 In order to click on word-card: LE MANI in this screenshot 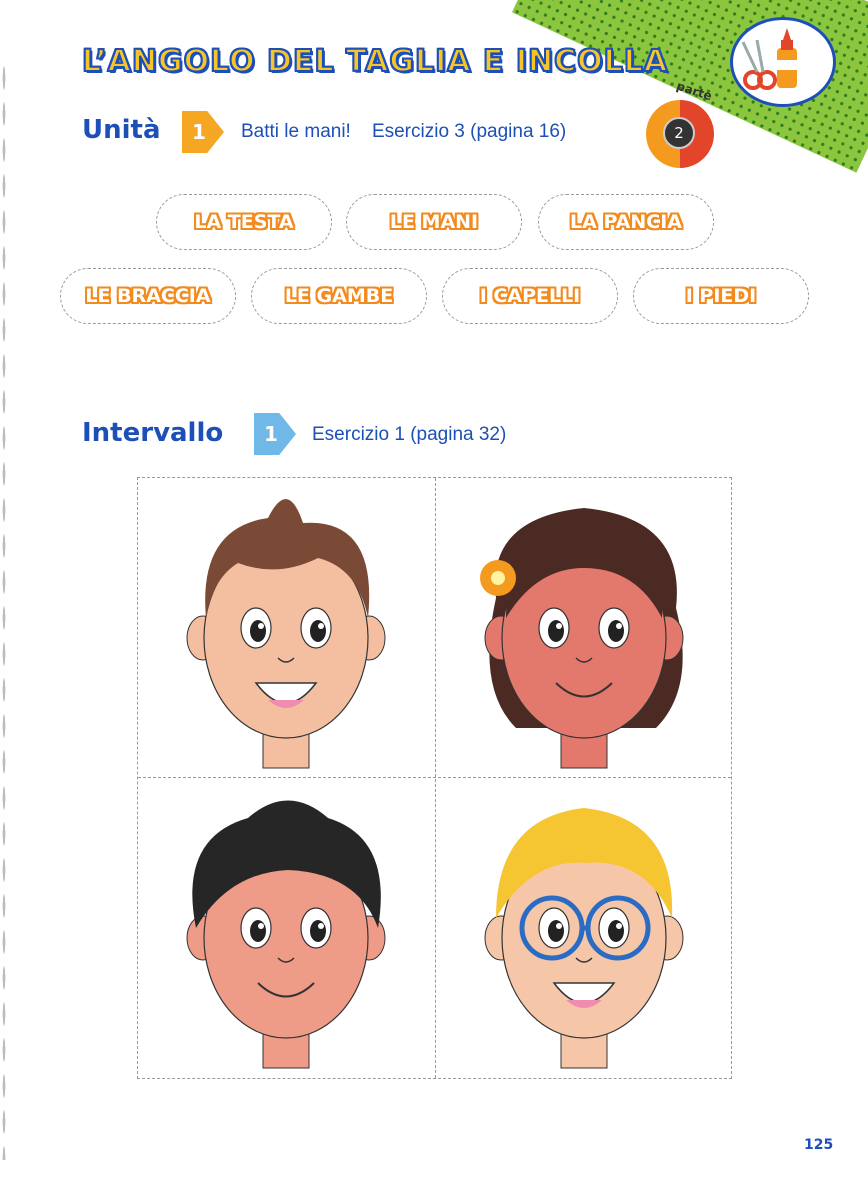, I will do `click(434, 222)`.